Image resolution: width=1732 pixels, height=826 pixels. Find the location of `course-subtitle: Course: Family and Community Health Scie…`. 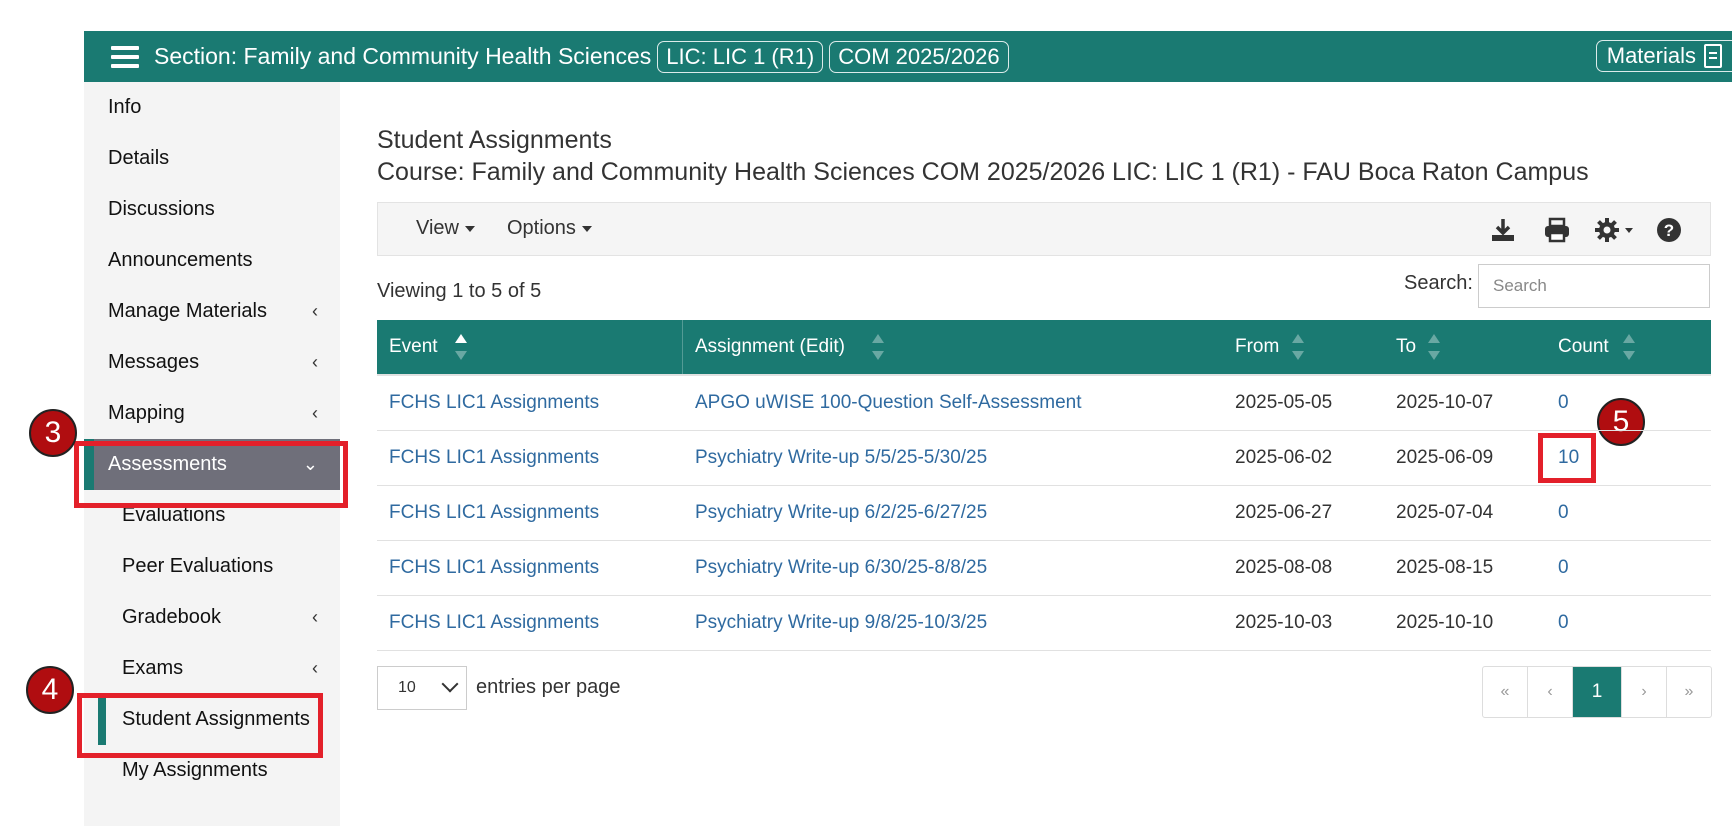

course-subtitle: Course: Family and Community Health Scie… is located at coordinates (983, 172).